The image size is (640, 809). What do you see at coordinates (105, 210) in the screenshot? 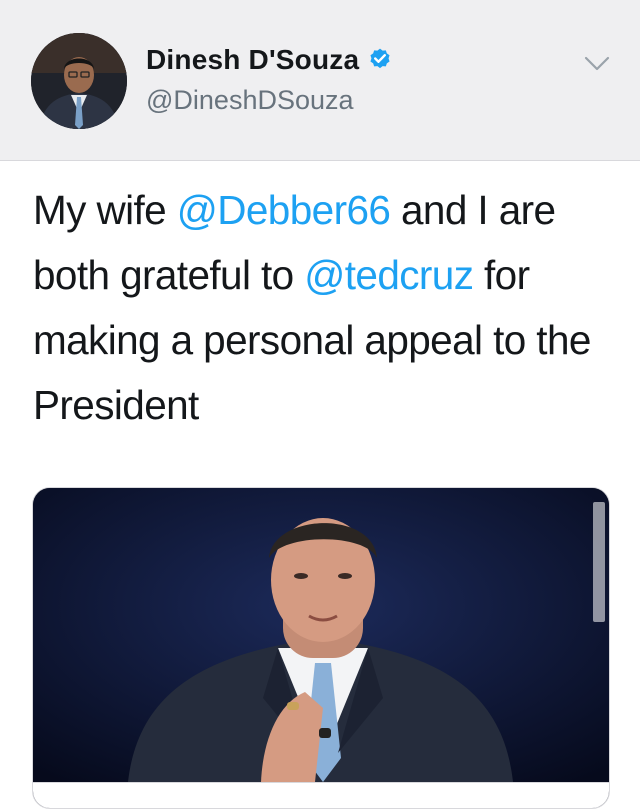
I see `tweet-text-segment: My wife` at bounding box center [105, 210].